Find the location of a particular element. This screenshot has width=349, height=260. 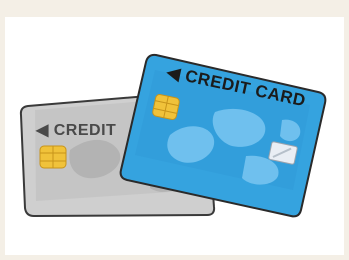

silver-card-label: ◀ CREDIT is located at coordinates (75, 130).